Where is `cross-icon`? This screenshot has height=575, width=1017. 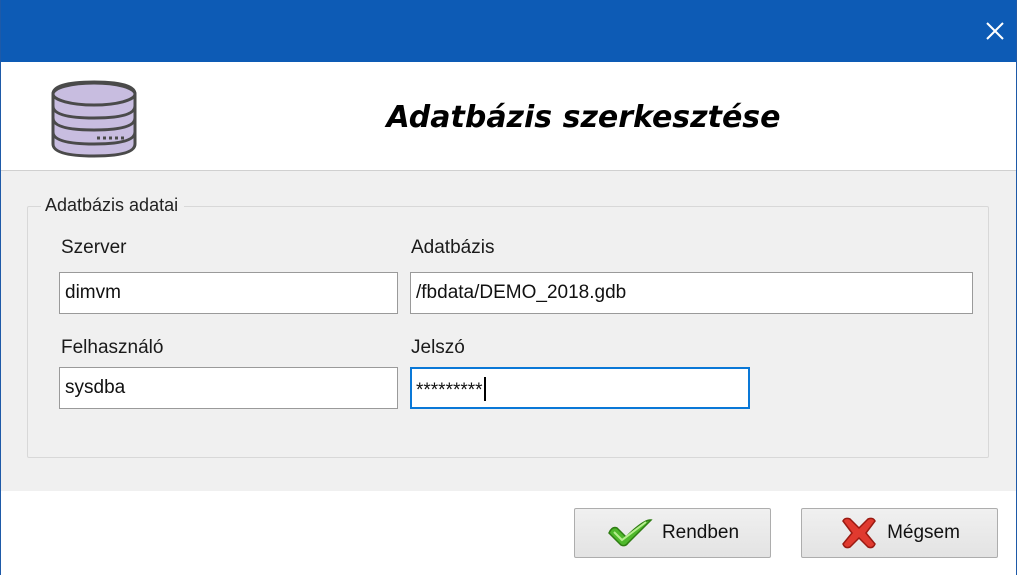
cross-icon is located at coordinates (859, 533).